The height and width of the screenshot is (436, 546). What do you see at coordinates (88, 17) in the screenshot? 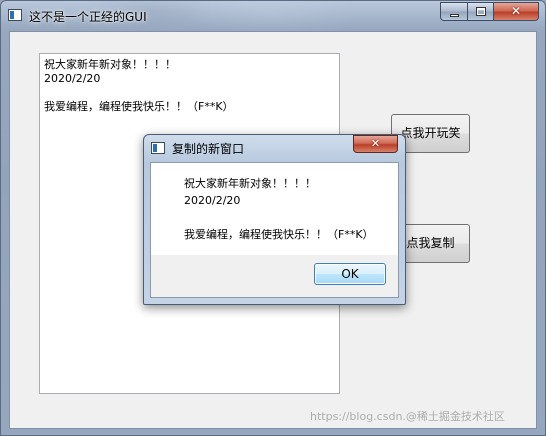
I see `window-title: 这不是一个正经的GUI` at bounding box center [88, 17].